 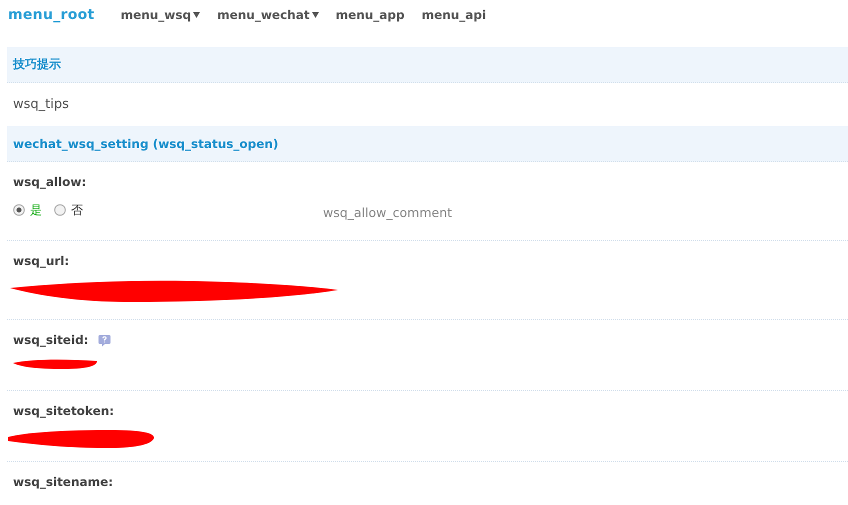 What do you see at coordinates (454, 15) in the screenshot?
I see `nav-menu-item: menu_api` at bounding box center [454, 15].